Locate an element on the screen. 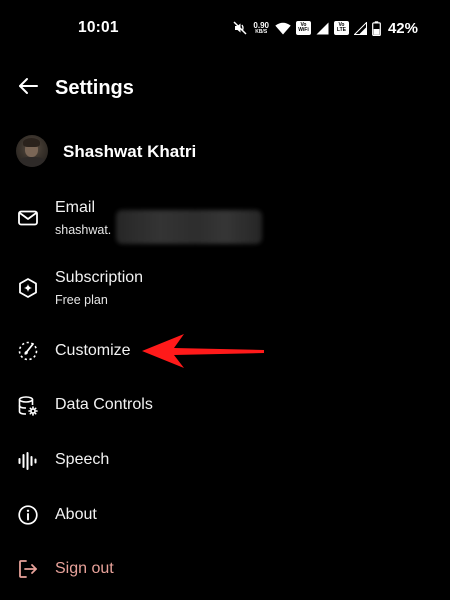 This screenshot has height=600, width=450. battery-icon is located at coordinates (376, 28).